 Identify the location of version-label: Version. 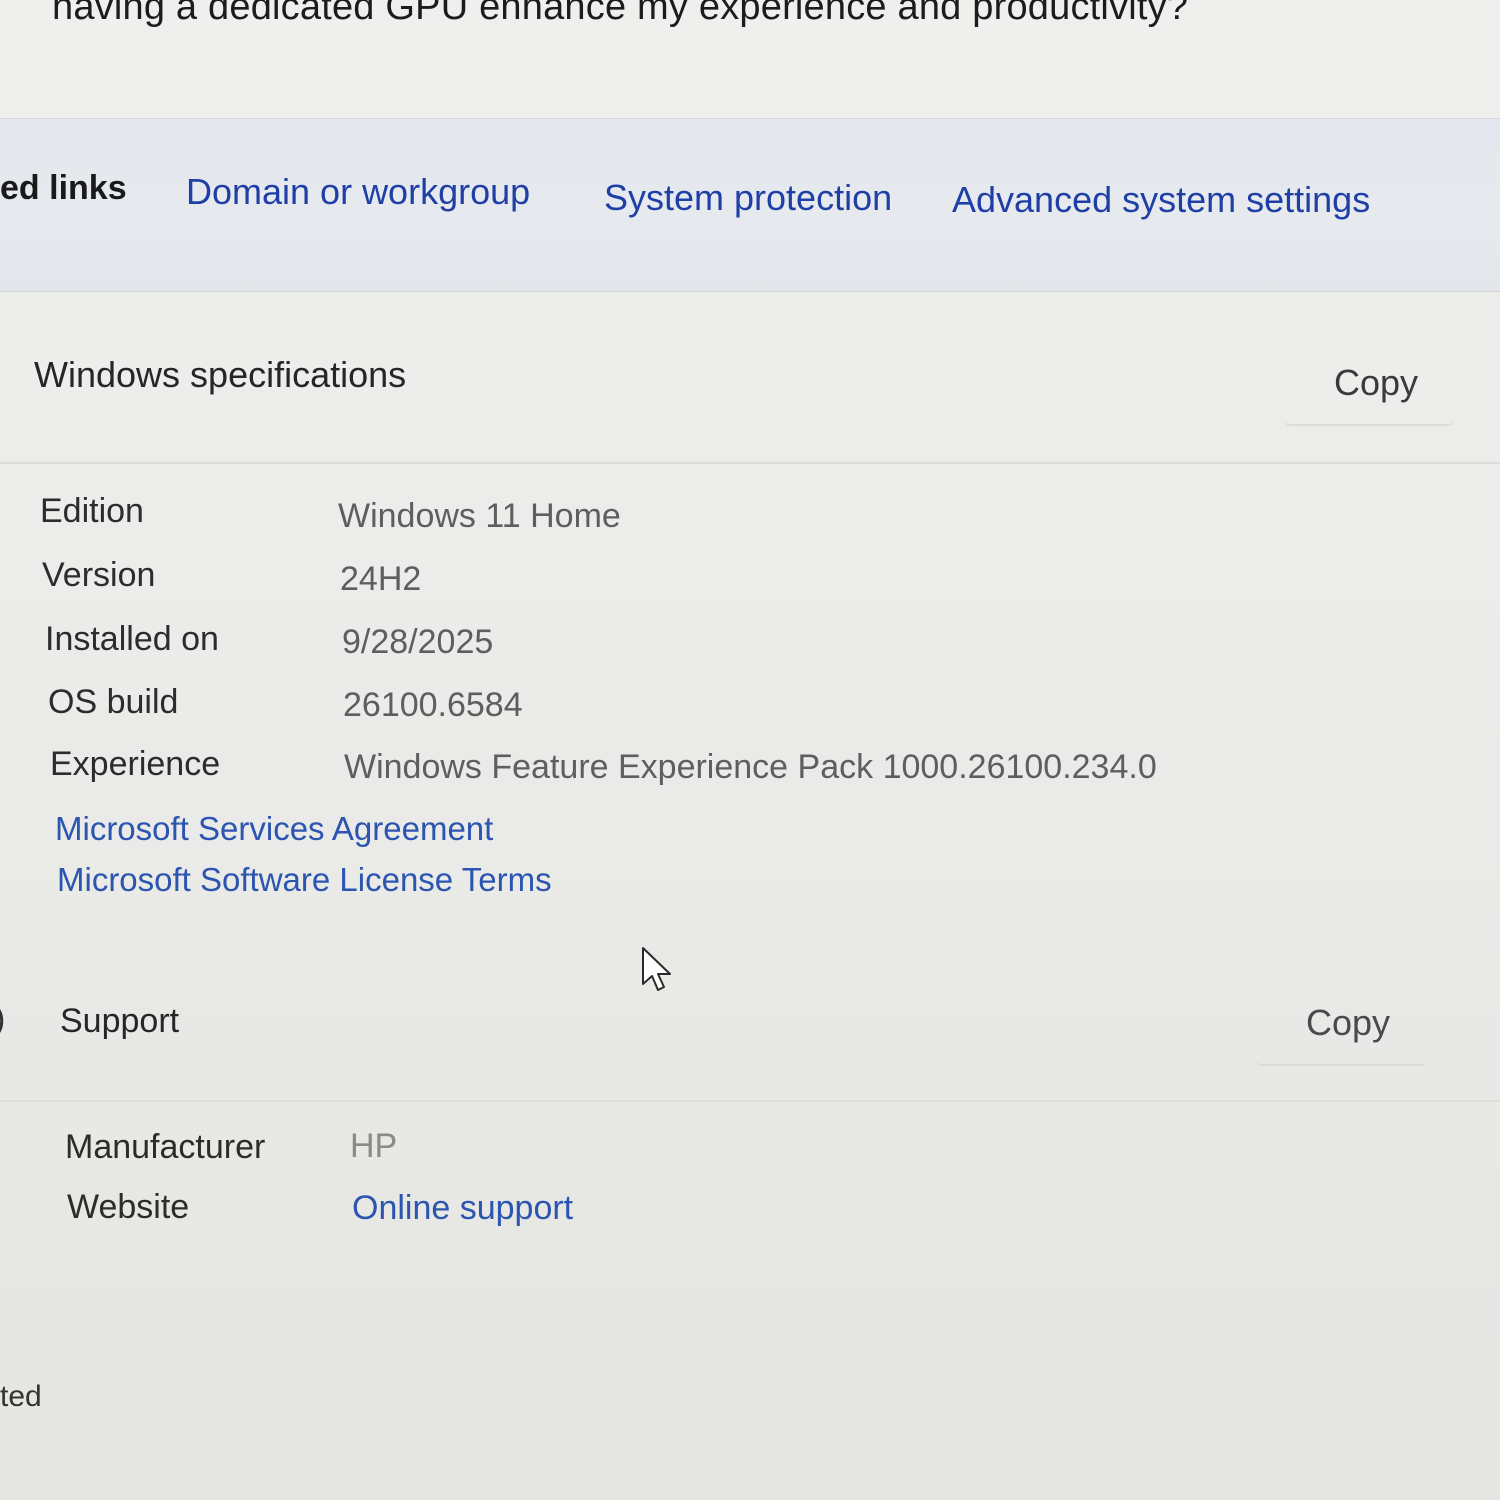
(99, 575).